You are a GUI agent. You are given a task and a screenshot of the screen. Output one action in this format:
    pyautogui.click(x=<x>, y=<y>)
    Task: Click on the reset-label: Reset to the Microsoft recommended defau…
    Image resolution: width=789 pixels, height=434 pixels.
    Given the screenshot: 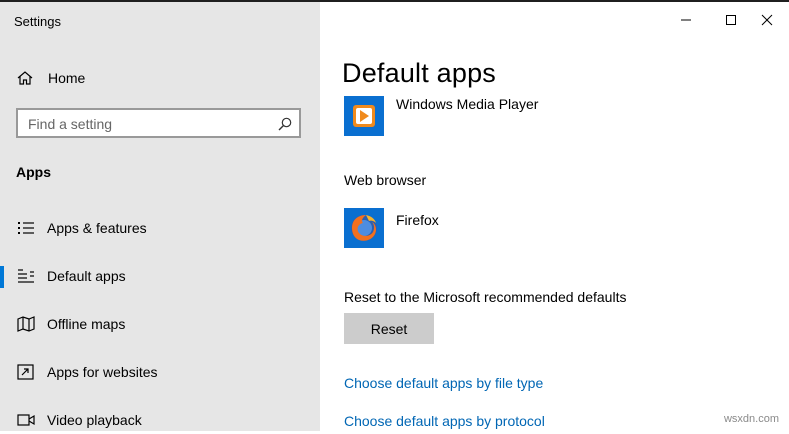 What is the action you would take?
    pyautogui.click(x=485, y=297)
    